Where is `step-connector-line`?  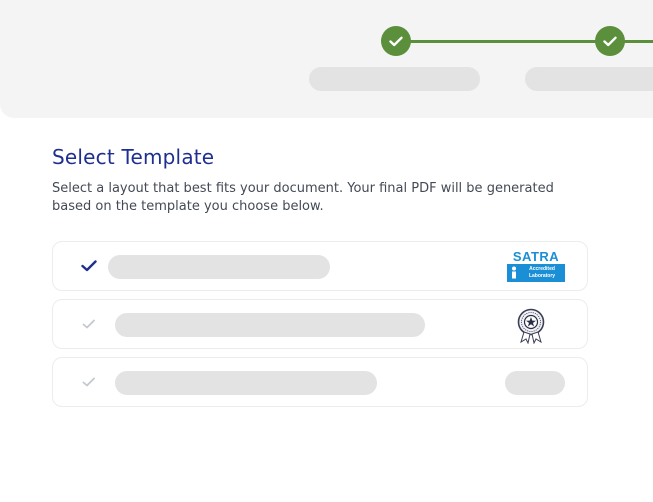
step-connector-line is located at coordinates (503, 41).